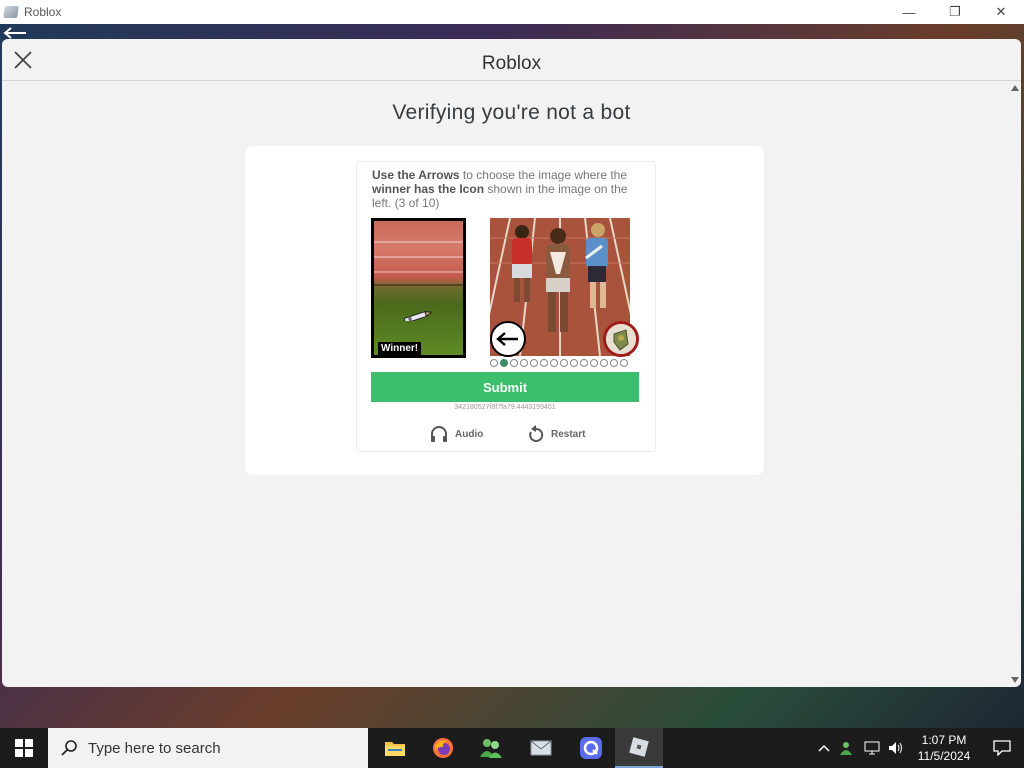  I want to click on people-app, so click(491, 748).